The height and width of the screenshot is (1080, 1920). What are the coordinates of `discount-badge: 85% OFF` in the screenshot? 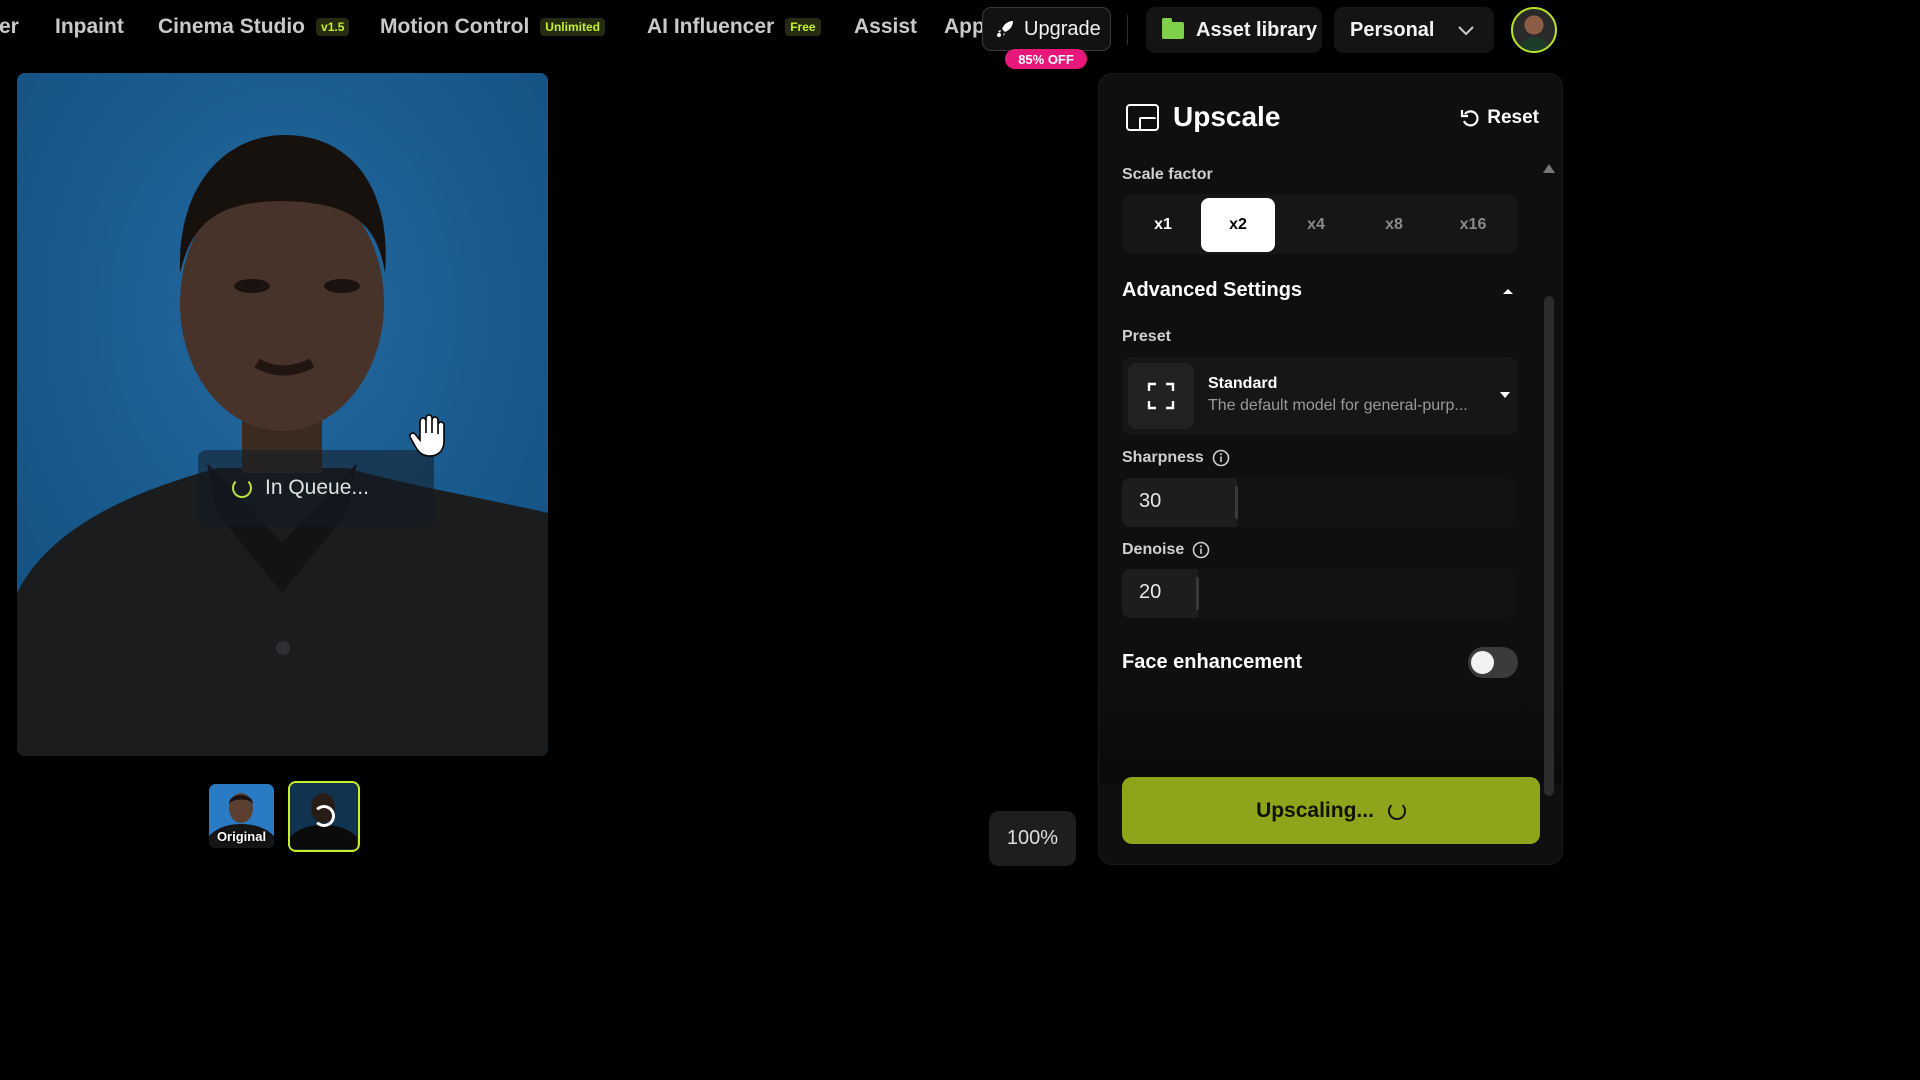 It's located at (1046, 59).